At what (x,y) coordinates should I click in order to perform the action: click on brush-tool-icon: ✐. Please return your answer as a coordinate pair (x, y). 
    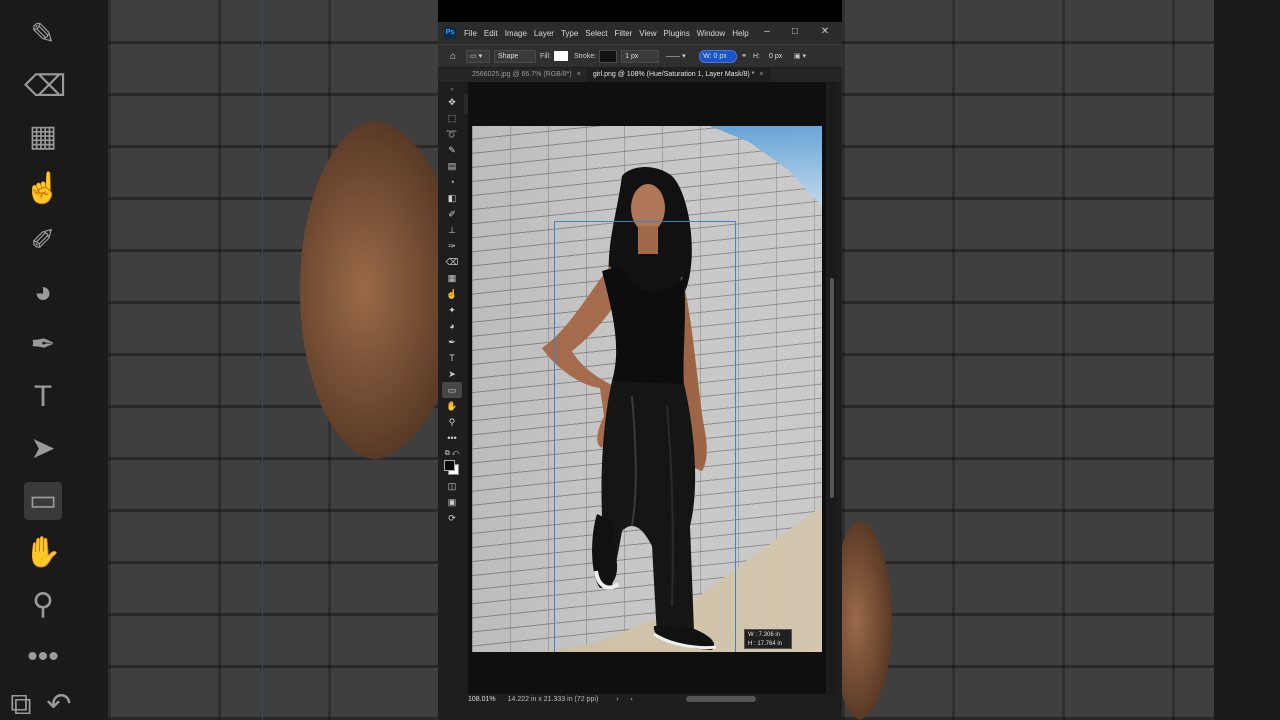
    Looking at the image, I should click on (452, 214).